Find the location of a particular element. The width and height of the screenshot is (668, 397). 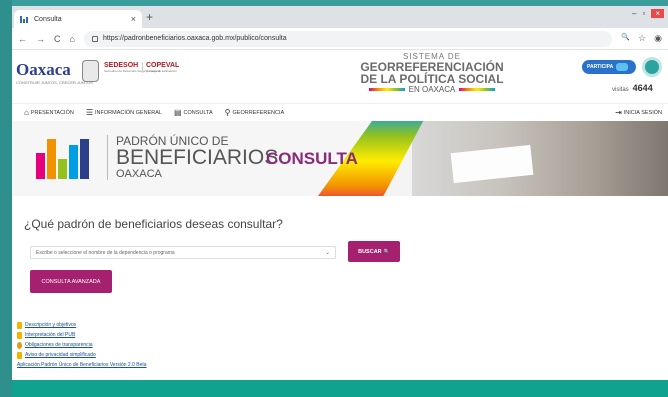

lock-icon is located at coordinates (94, 38).